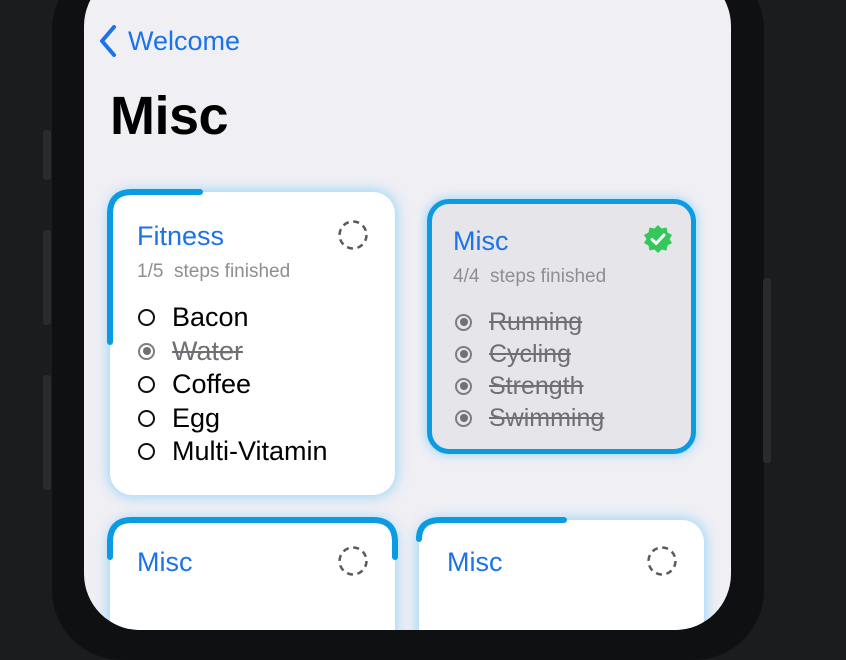  I want to click on step-list: Bacon Water Coffee Egg Multi-Vitamin, so click(233, 385).